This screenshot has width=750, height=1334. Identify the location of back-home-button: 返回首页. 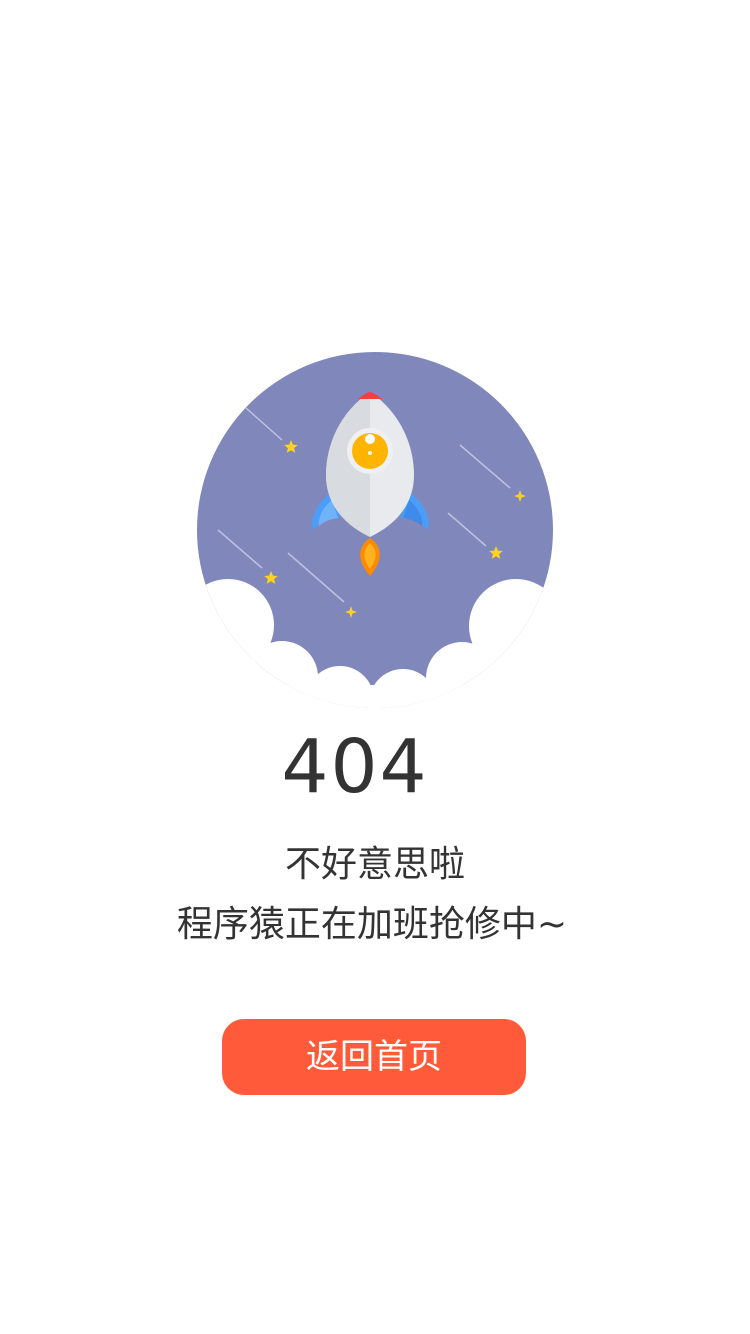
(374, 1057).